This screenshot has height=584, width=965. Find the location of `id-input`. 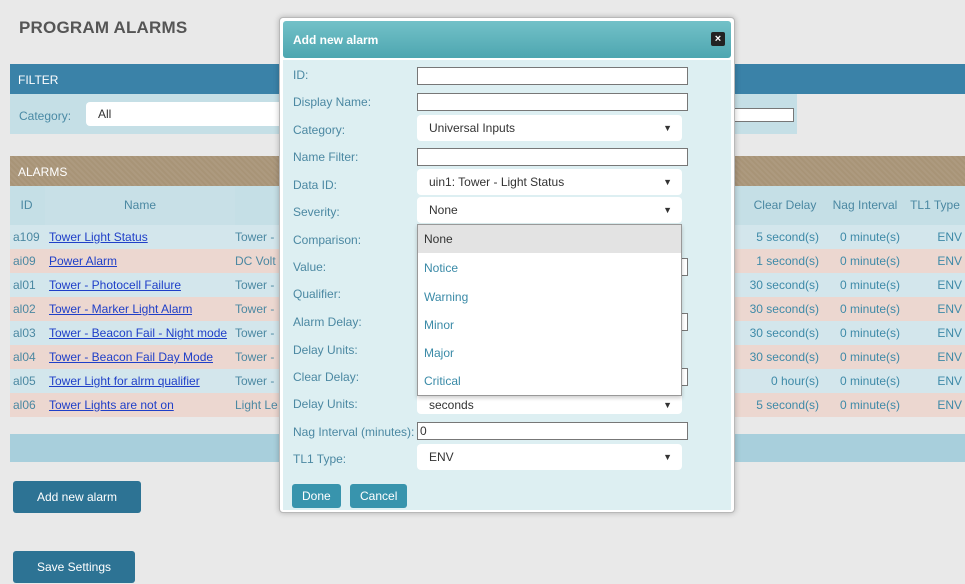

id-input is located at coordinates (552, 76).